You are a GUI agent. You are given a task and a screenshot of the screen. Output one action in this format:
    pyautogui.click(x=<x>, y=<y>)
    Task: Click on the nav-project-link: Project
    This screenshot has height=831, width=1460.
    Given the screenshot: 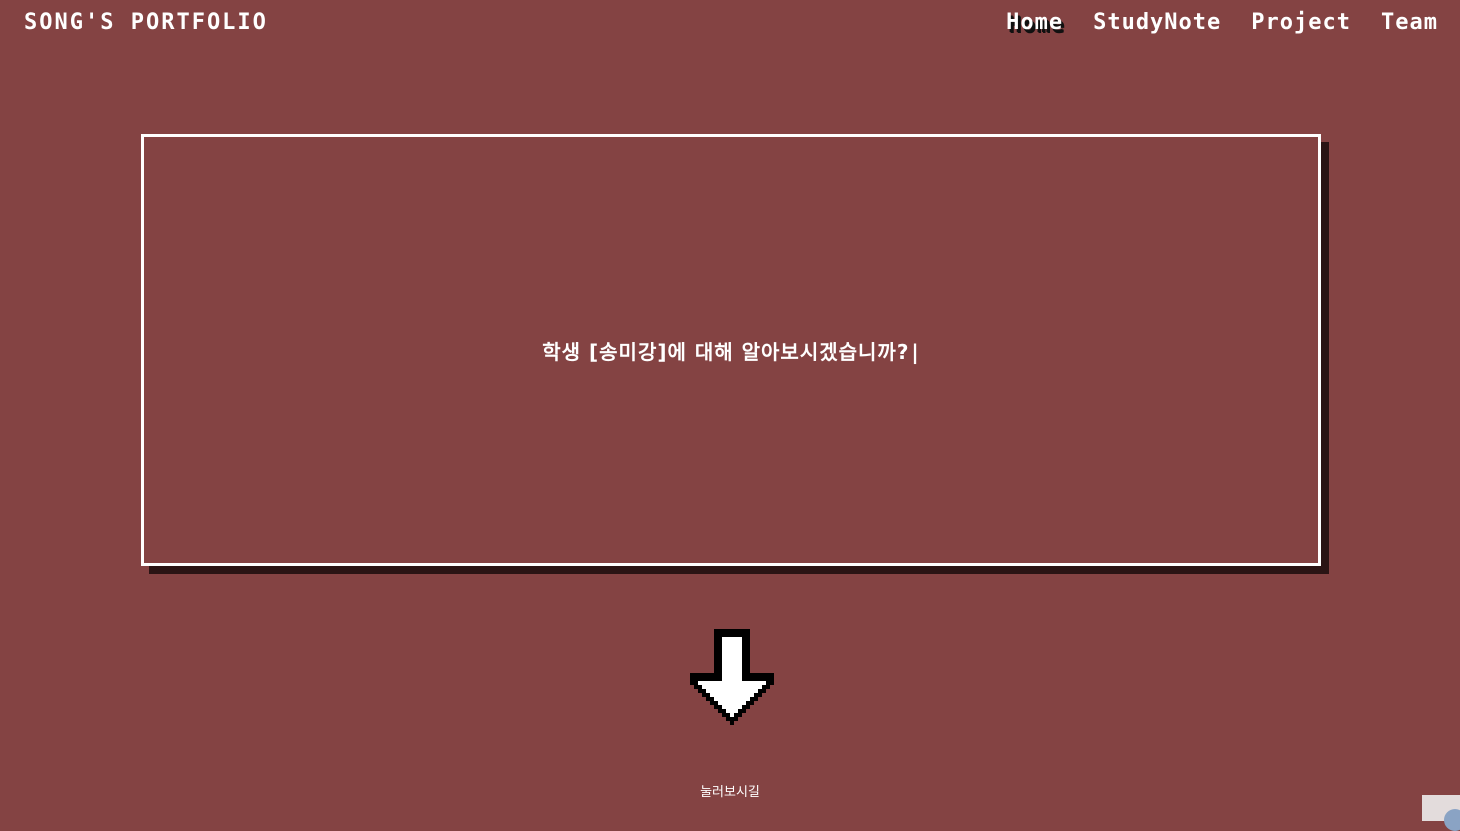 What is the action you would take?
    pyautogui.click(x=1301, y=23)
    